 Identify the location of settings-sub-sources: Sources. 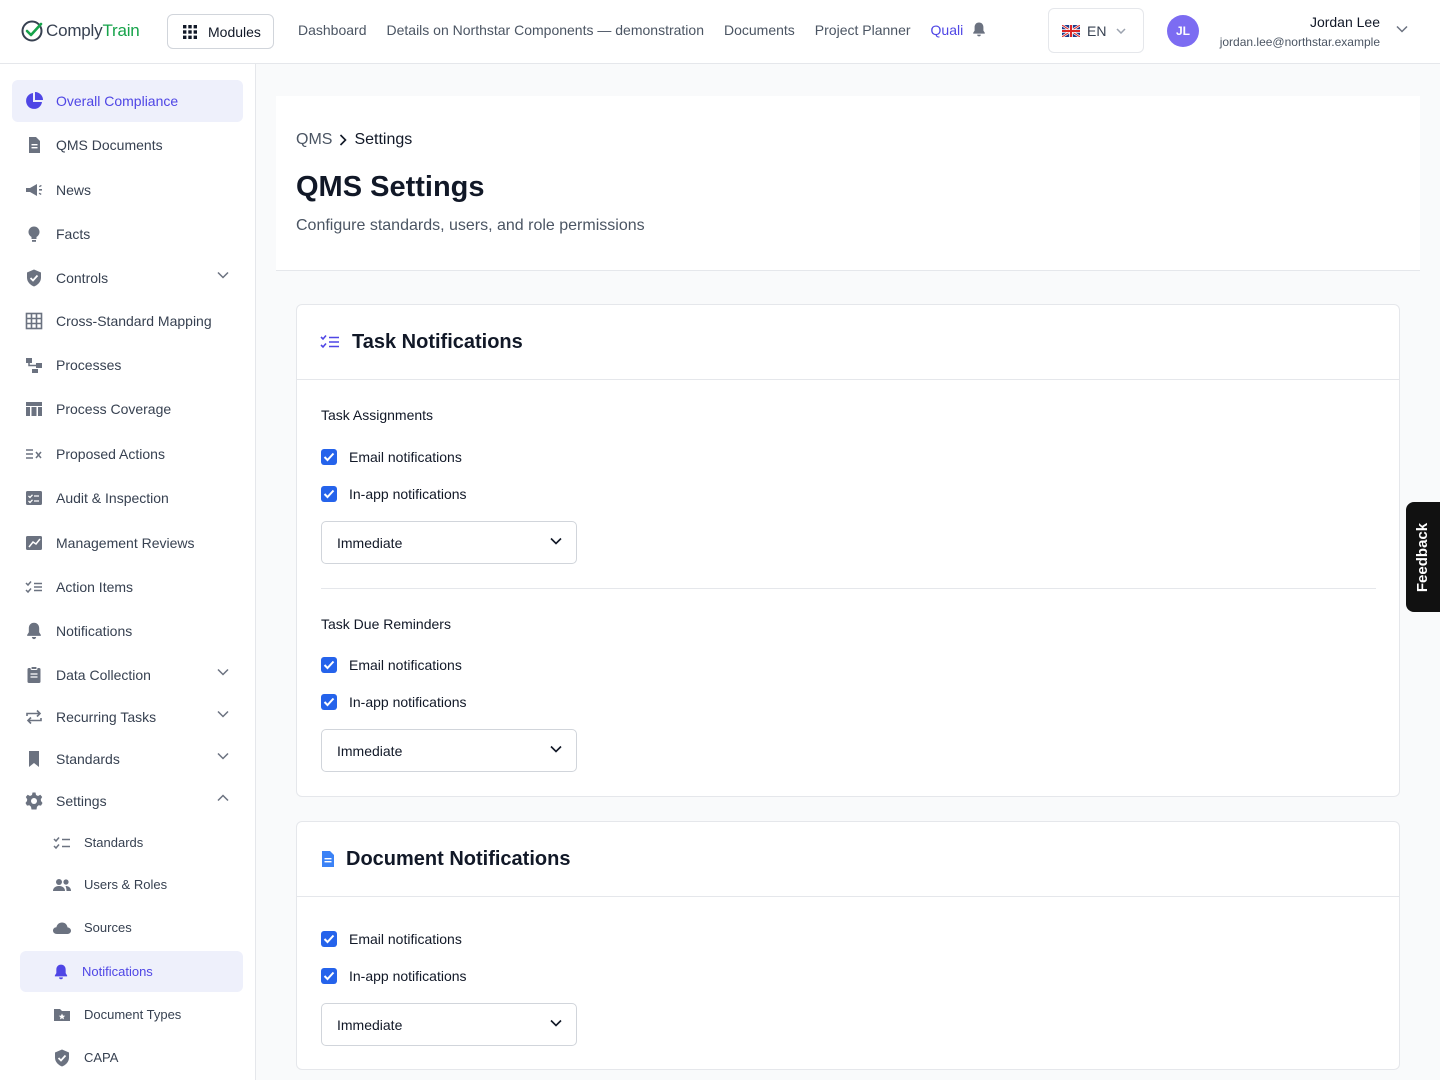
(131, 927).